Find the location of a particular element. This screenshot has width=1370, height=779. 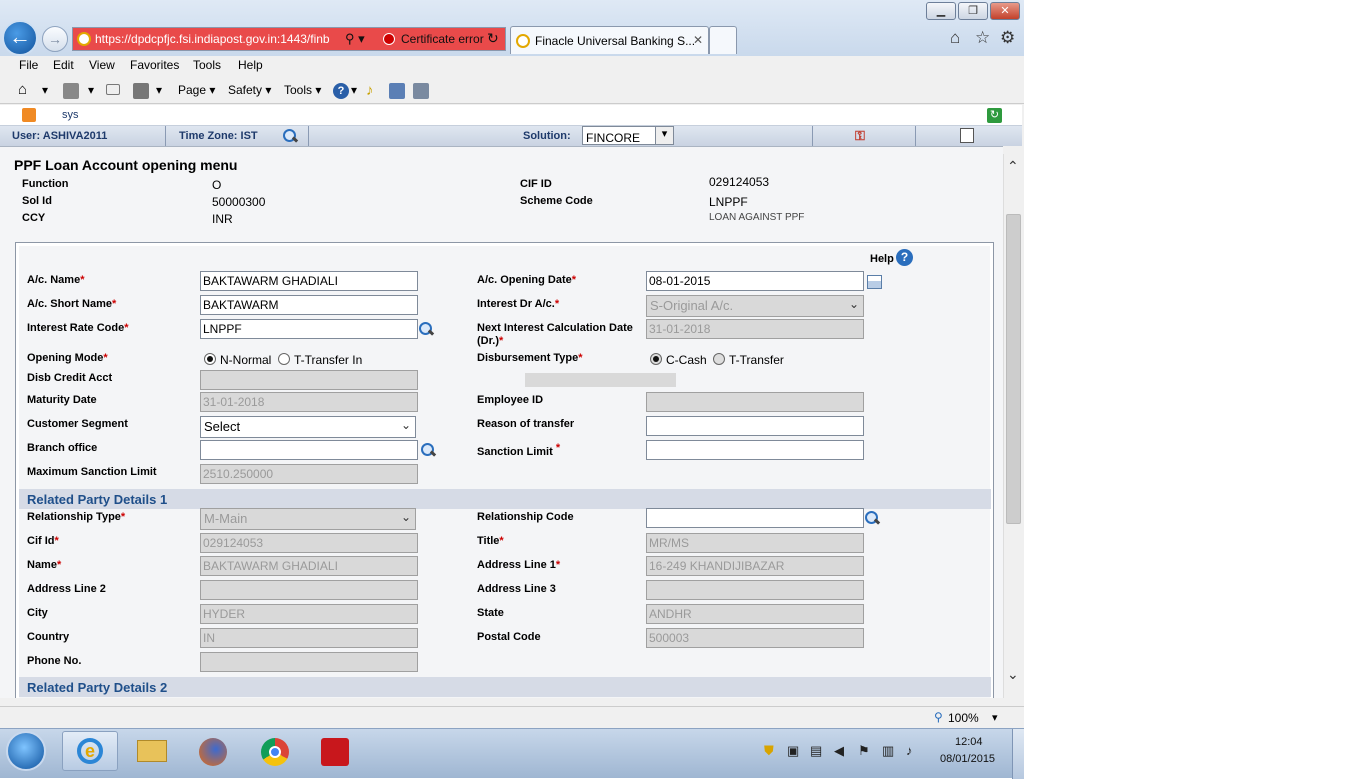

state-input: ANDHR is located at coordinates (755, 614).